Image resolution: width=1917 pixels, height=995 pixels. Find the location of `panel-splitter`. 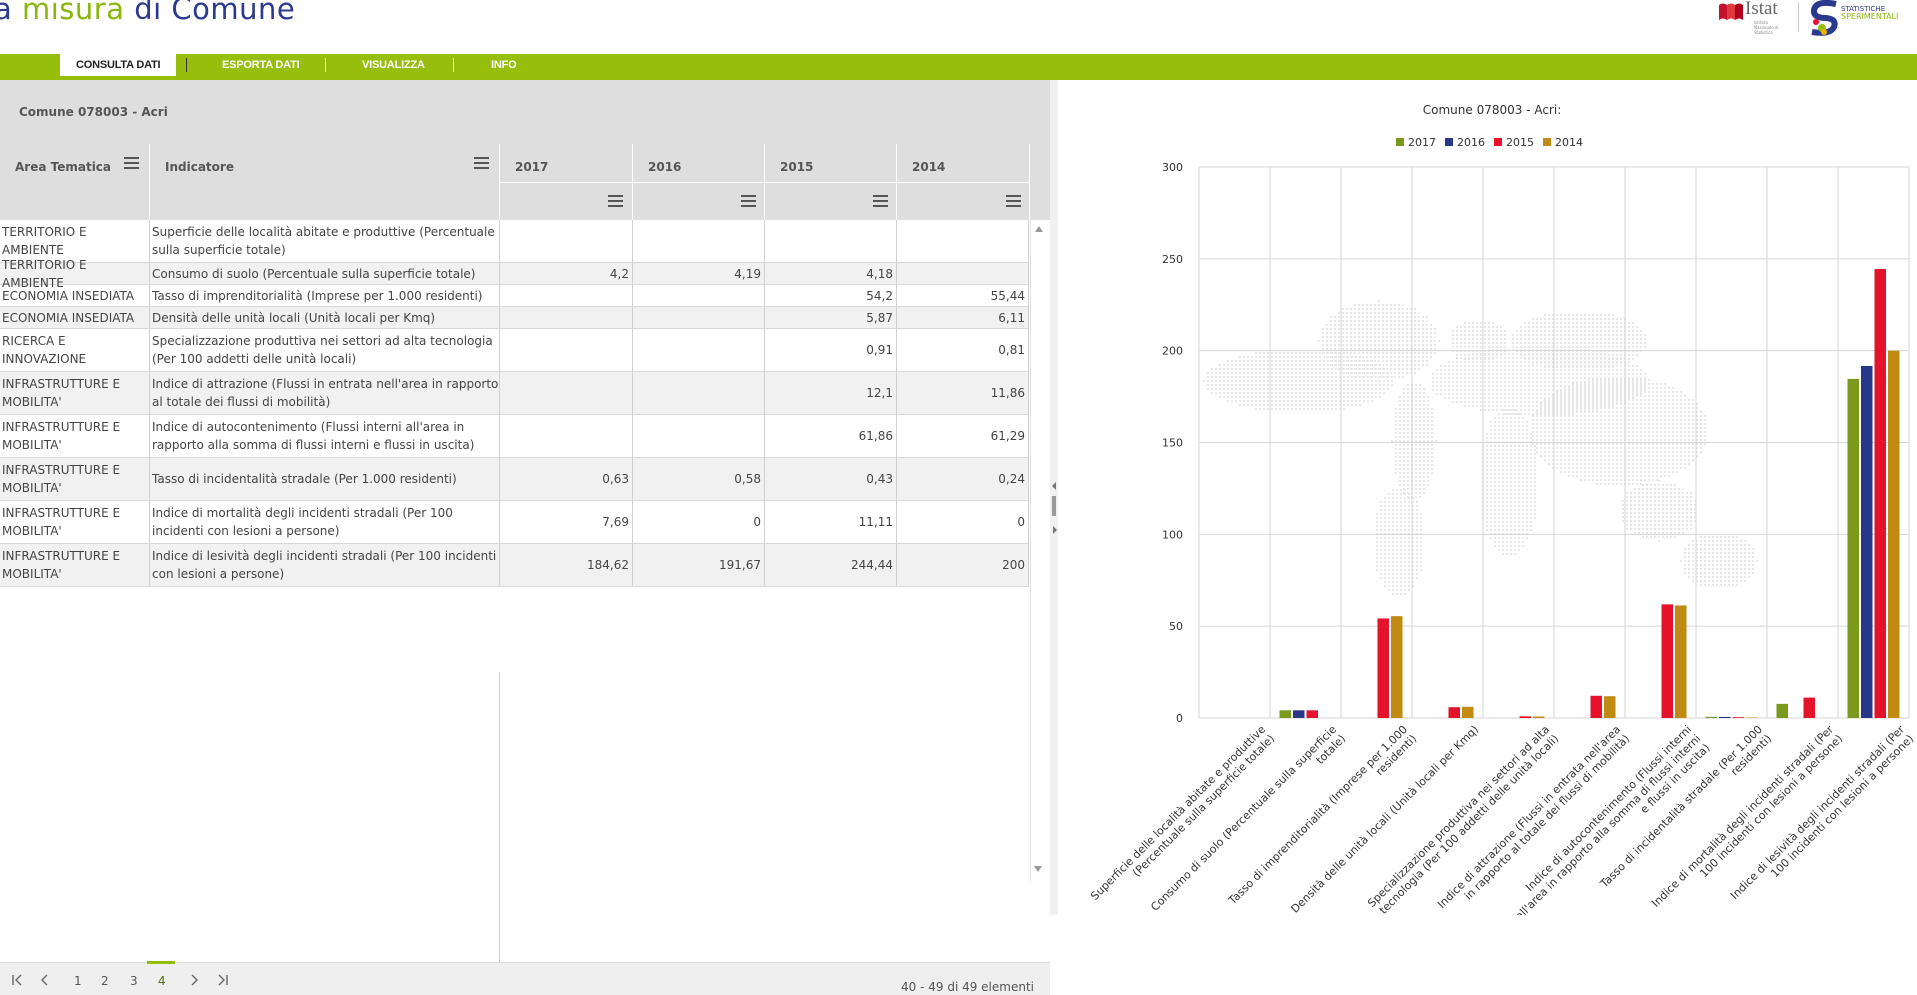

panel-splitter is located at coordinates (1054, 497).